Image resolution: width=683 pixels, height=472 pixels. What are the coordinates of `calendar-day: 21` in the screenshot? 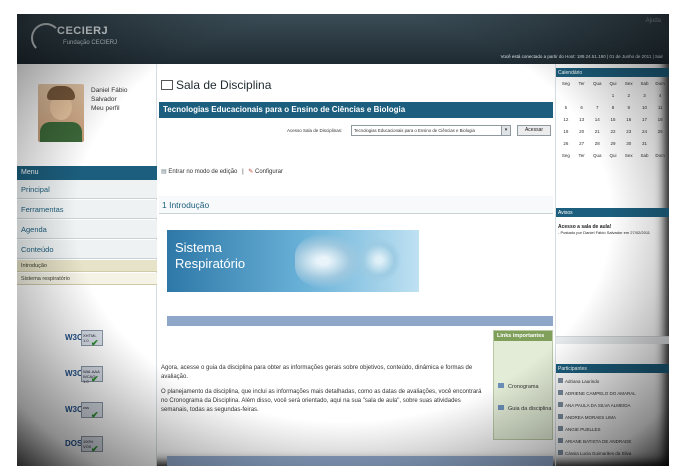 It's located at (597, 132).